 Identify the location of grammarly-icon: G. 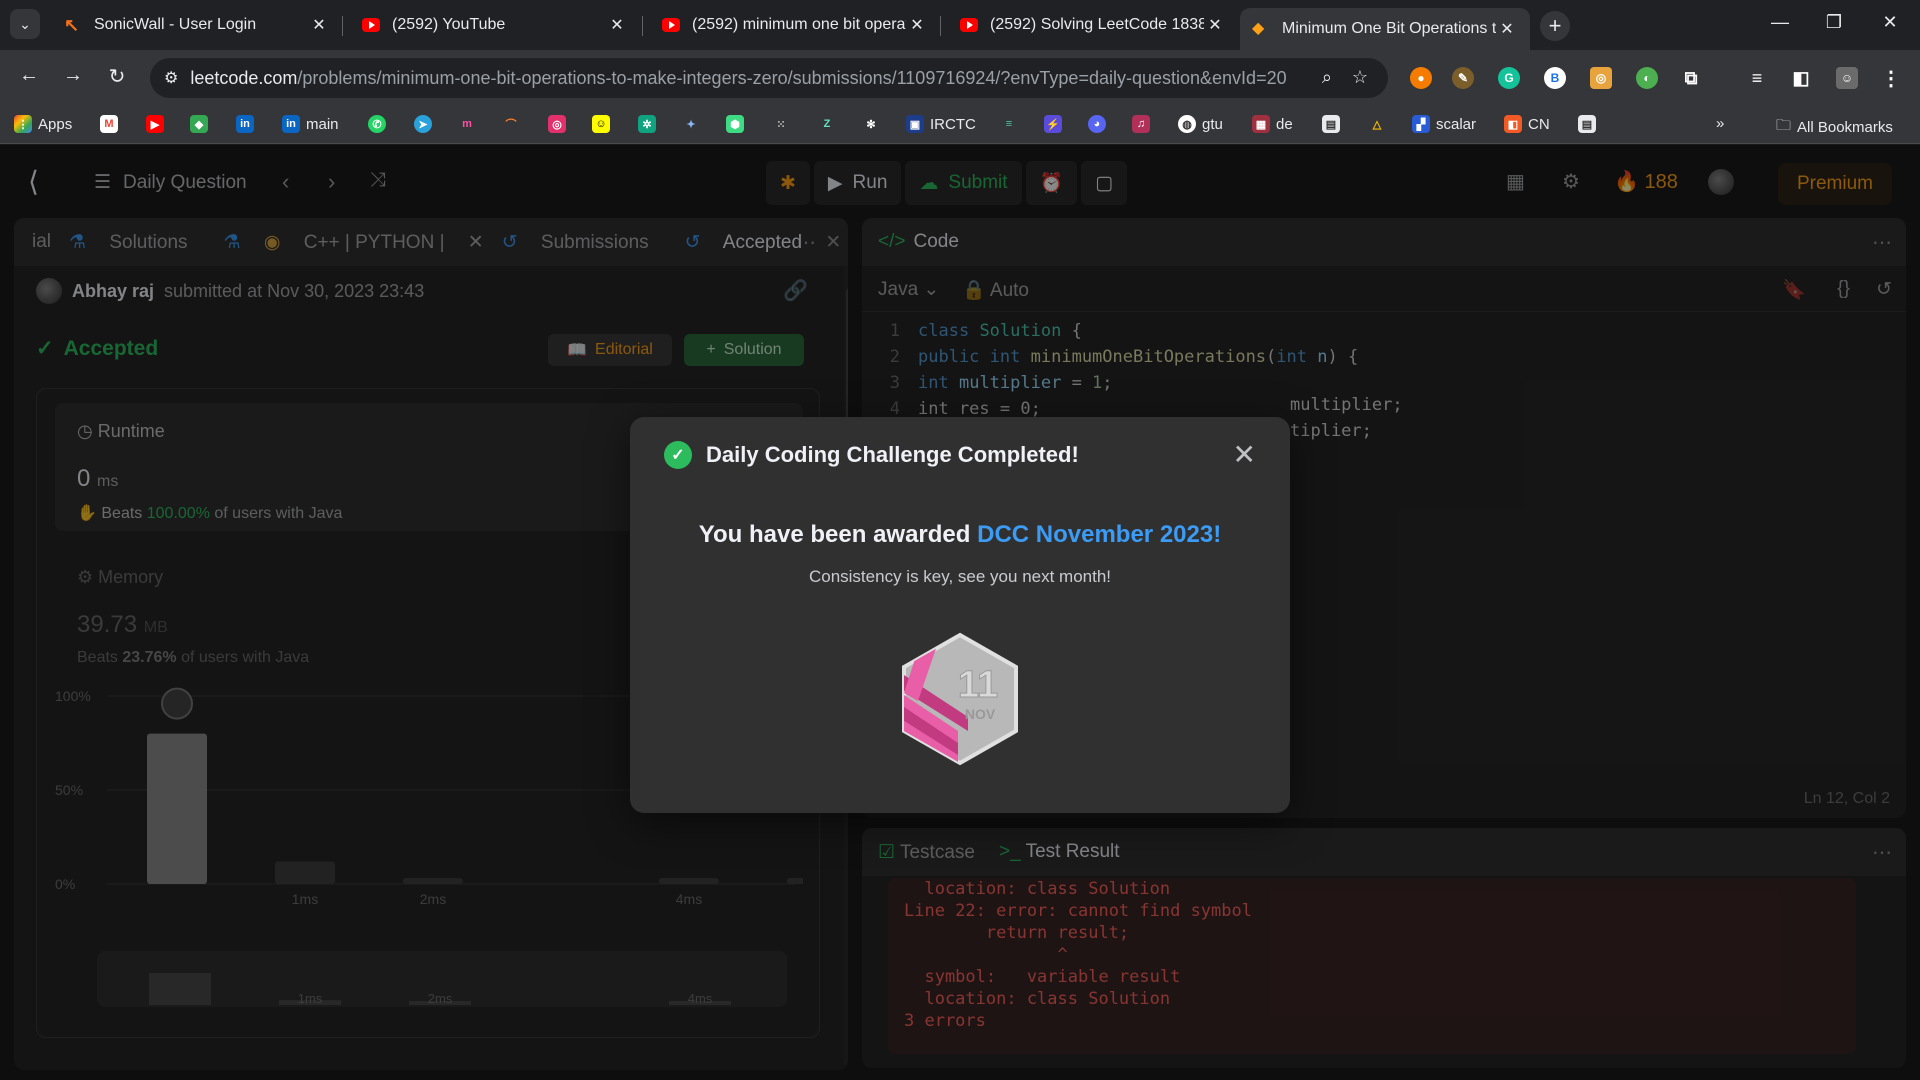
(1509, 78).